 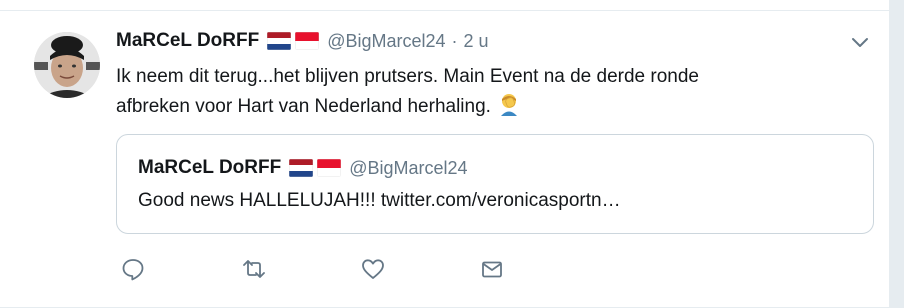 I want to click on reply-icon, so click(x=133, y=269).